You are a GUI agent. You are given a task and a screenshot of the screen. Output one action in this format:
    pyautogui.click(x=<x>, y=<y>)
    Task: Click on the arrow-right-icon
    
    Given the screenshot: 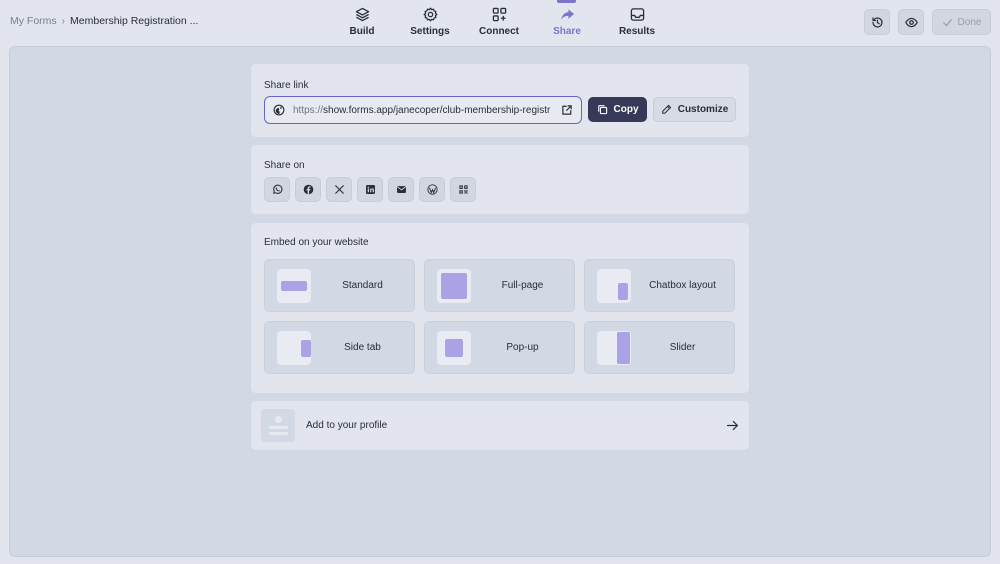 What is the action you would take?
    pyautogui.click(x=732, y=425)
    